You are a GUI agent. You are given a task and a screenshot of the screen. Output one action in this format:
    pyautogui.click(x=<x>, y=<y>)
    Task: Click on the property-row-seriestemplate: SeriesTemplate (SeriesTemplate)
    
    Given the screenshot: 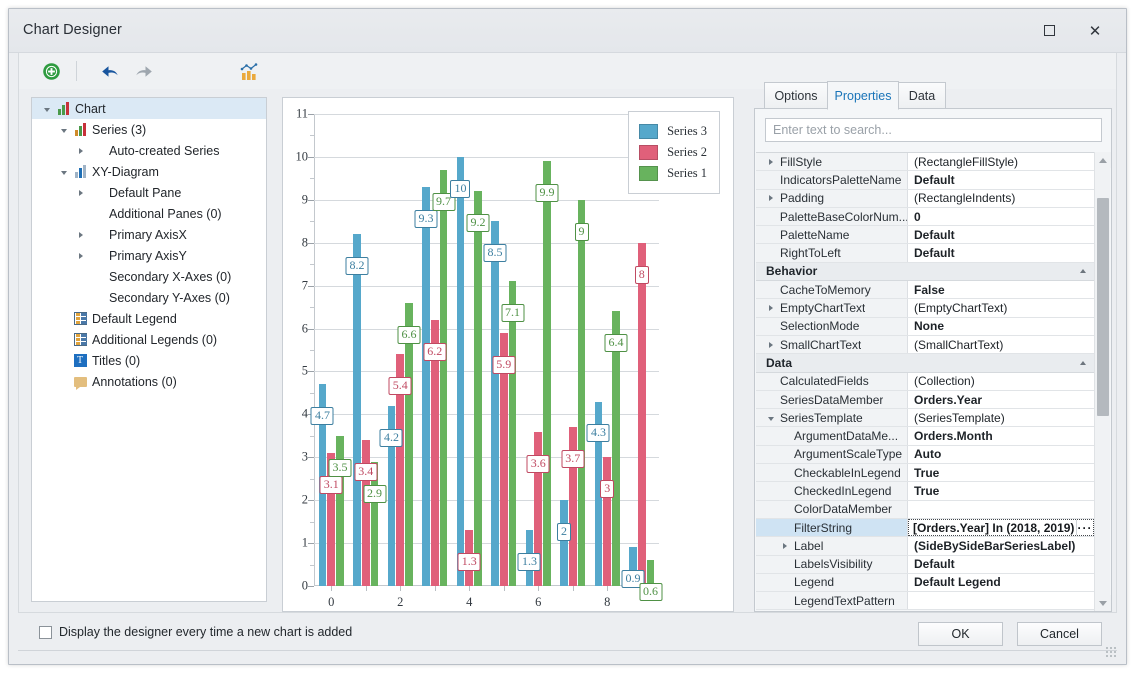 What is the action you would take?
    pyautogui.click(x=925, y=418)
    